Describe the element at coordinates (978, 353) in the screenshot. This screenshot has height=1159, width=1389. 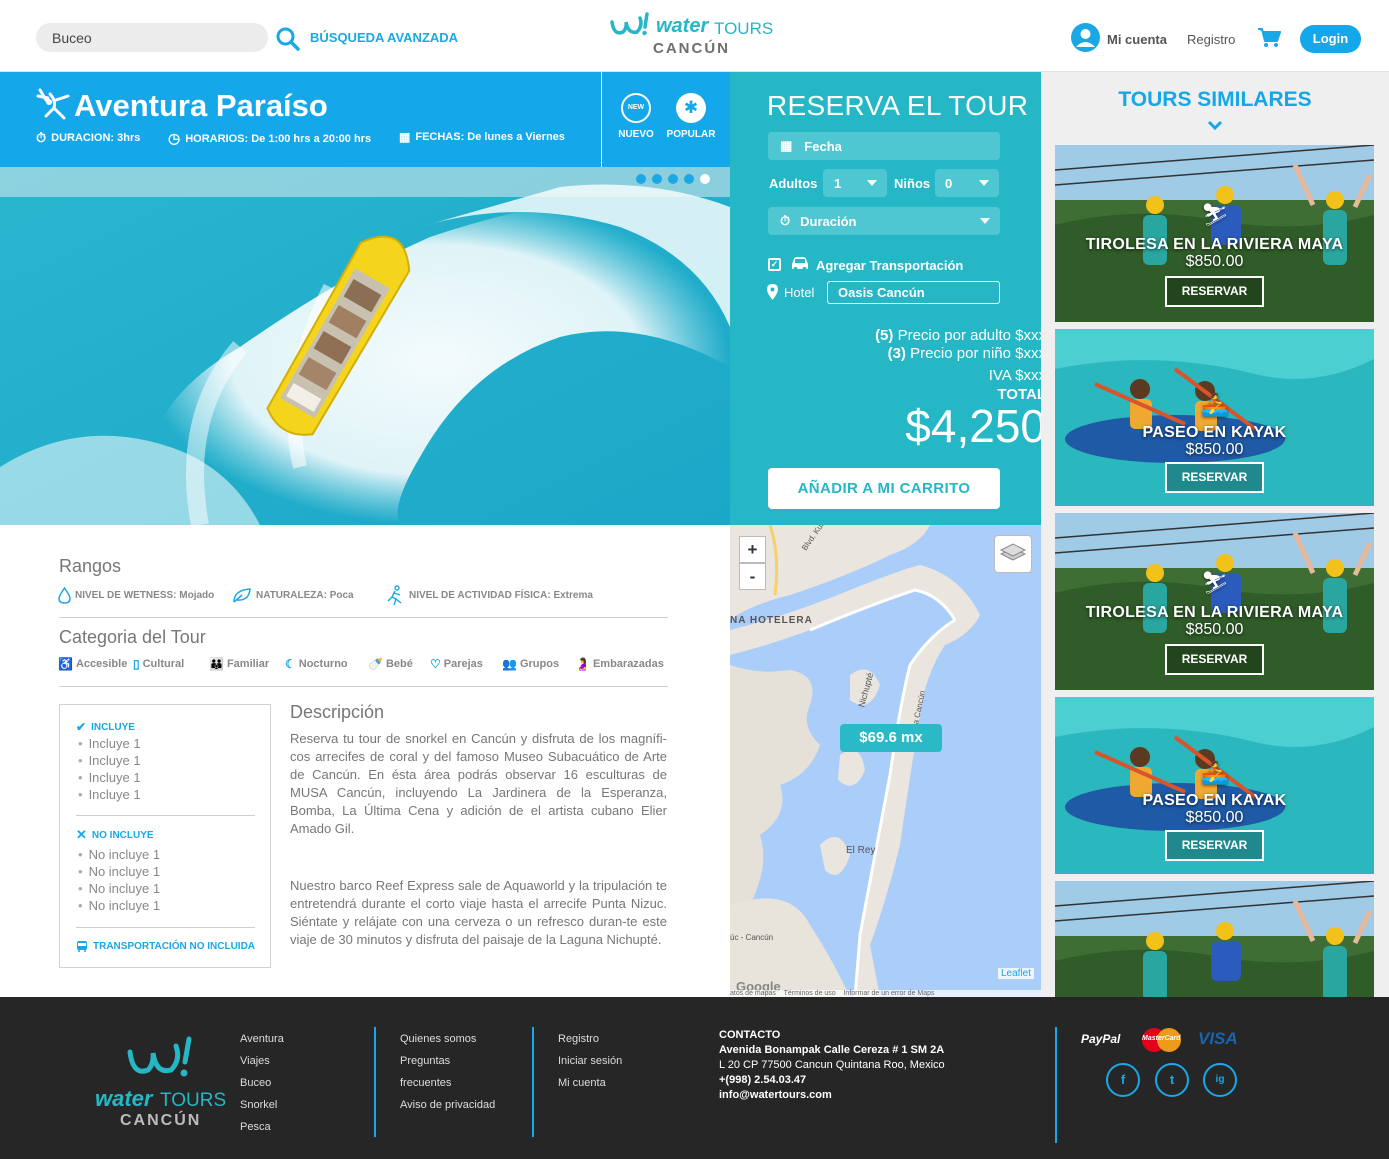
I see `child-price: Precio por niño $xxx` at that location.